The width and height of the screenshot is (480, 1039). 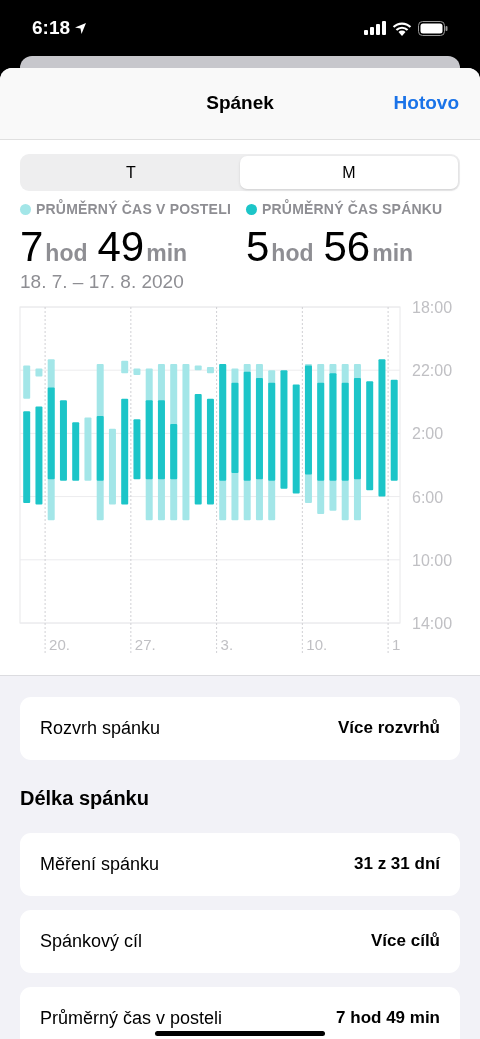 What do you see at coordinates (240, 1033) in the screenshot?
I see `home-indicator` at bounding box center [240, 1033].